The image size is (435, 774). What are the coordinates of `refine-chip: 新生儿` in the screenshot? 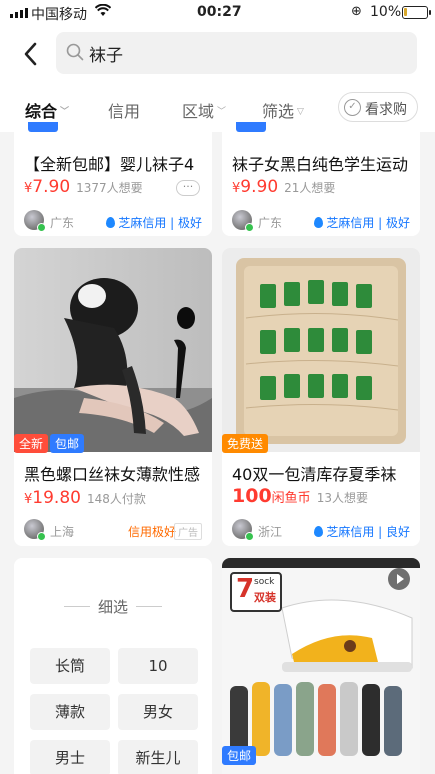 It's located at (158, 757).